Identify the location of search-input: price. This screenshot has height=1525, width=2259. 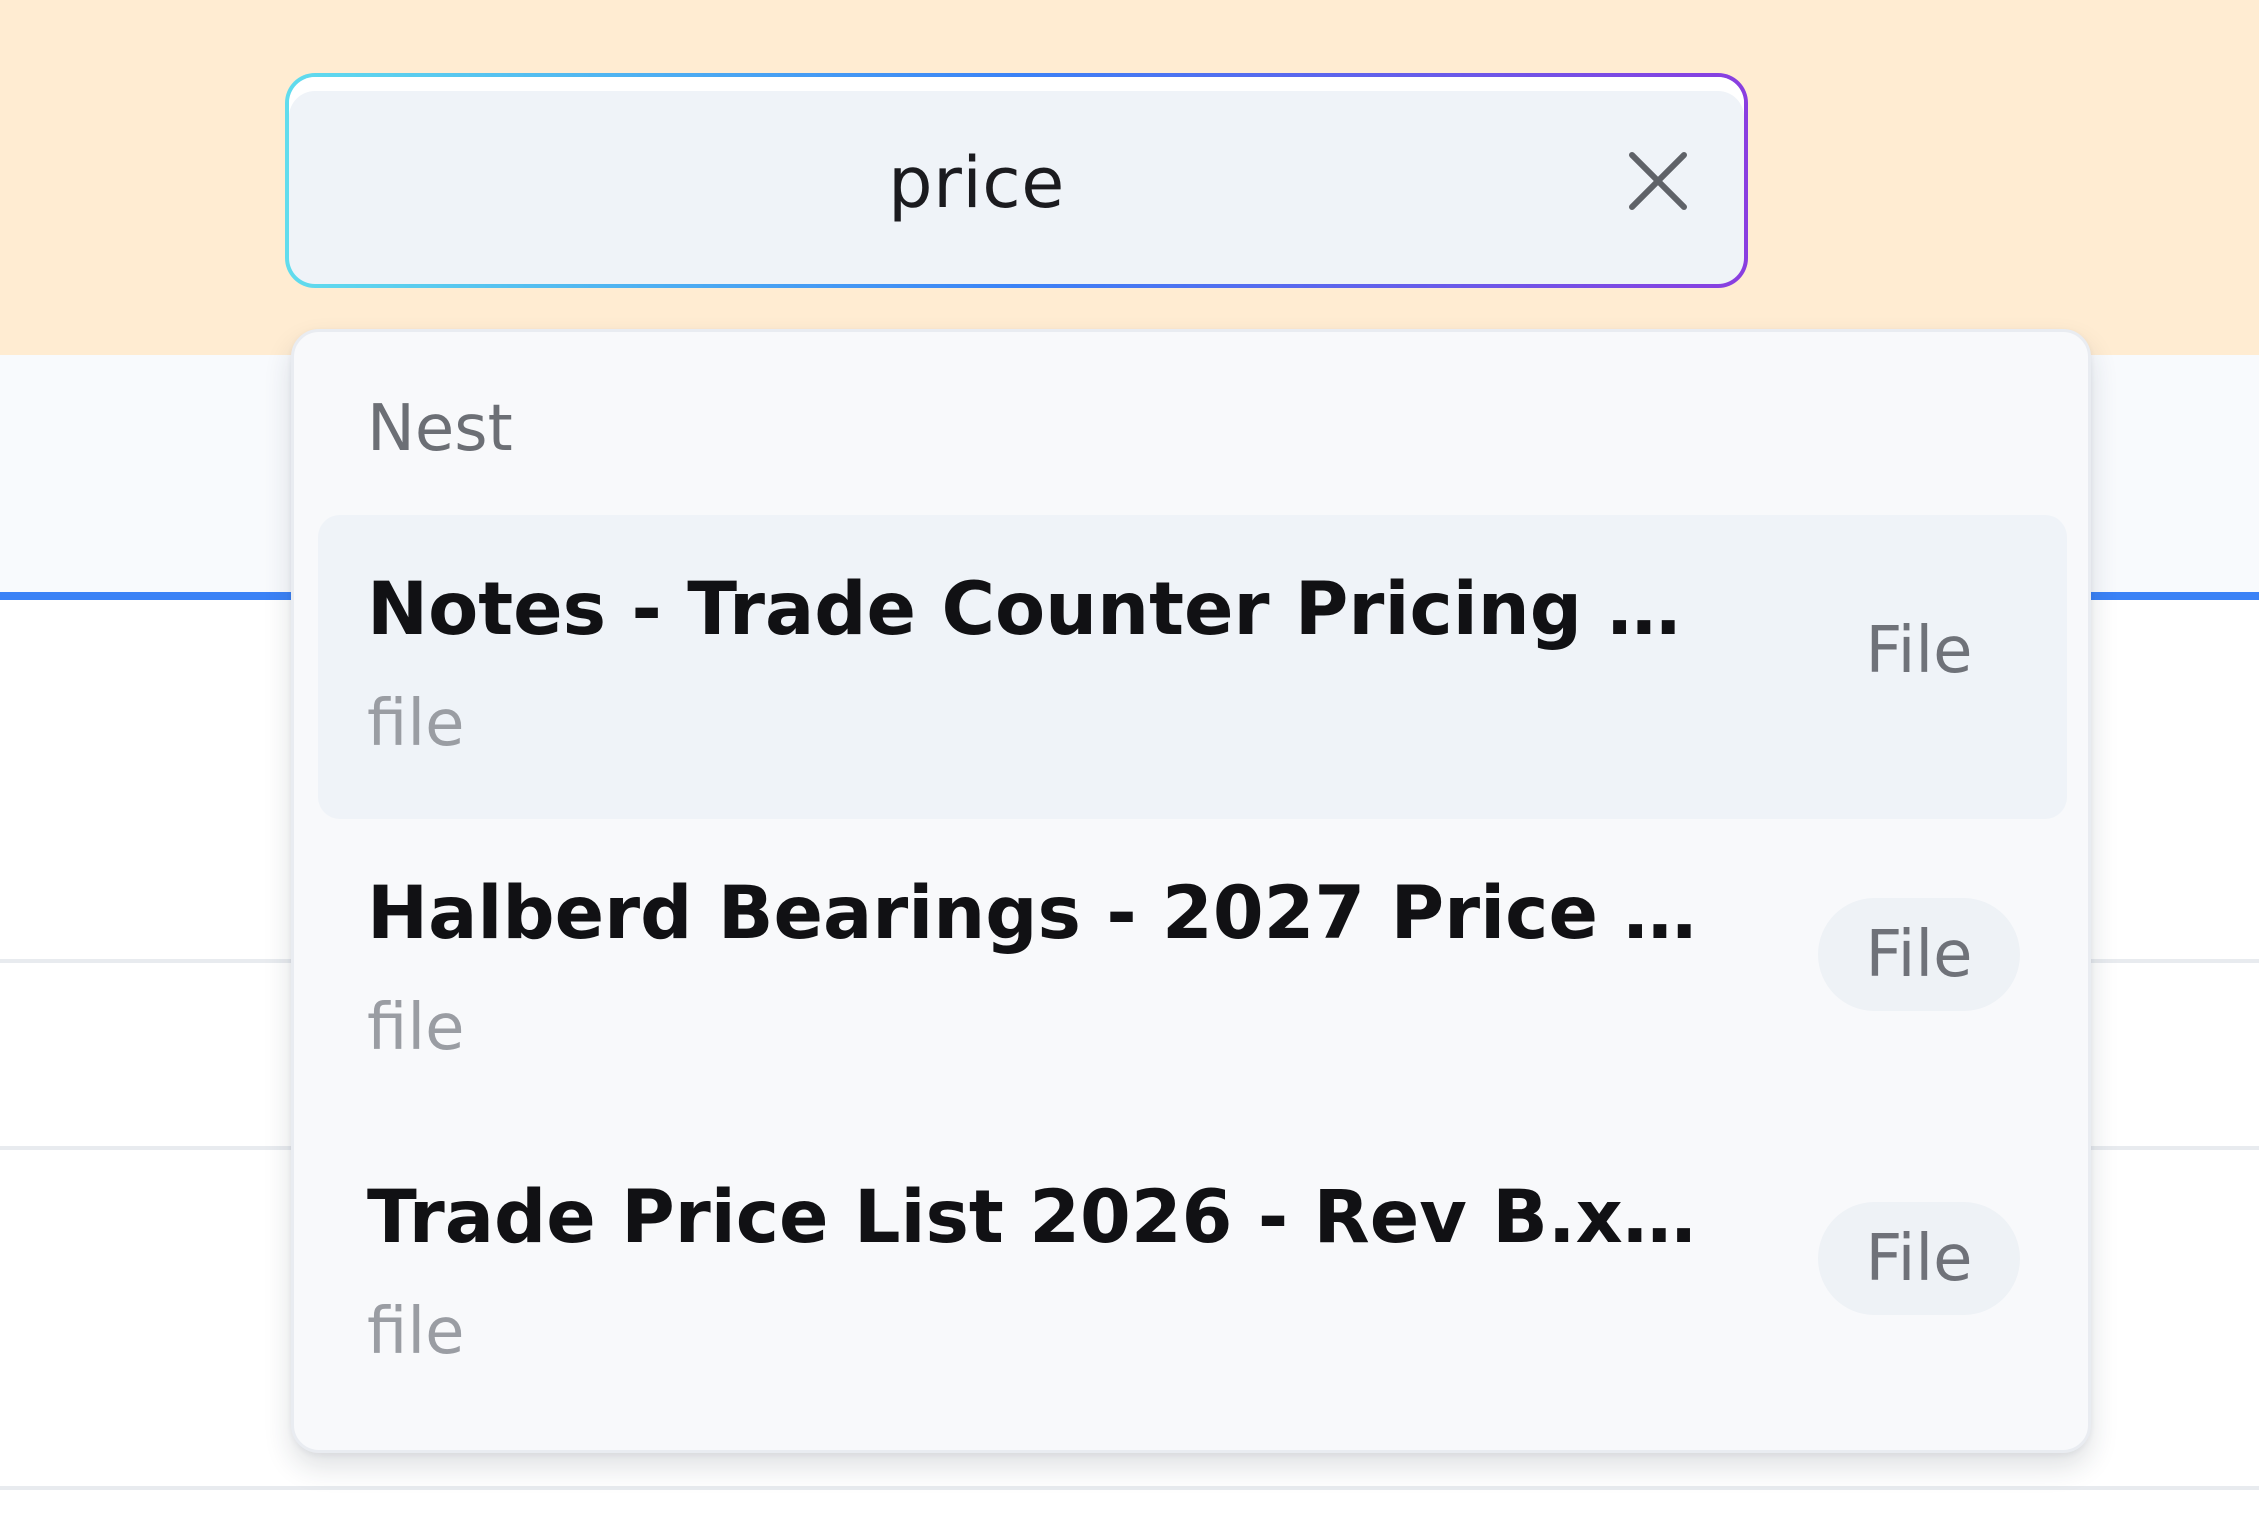
(1016, 180).